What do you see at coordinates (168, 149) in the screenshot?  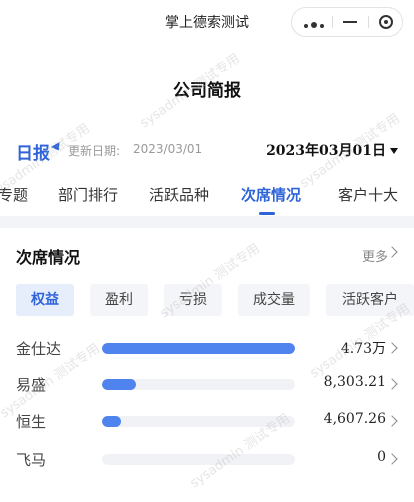 I see `update-date-value: 2023/03/01` at bounding box center [168, 149].